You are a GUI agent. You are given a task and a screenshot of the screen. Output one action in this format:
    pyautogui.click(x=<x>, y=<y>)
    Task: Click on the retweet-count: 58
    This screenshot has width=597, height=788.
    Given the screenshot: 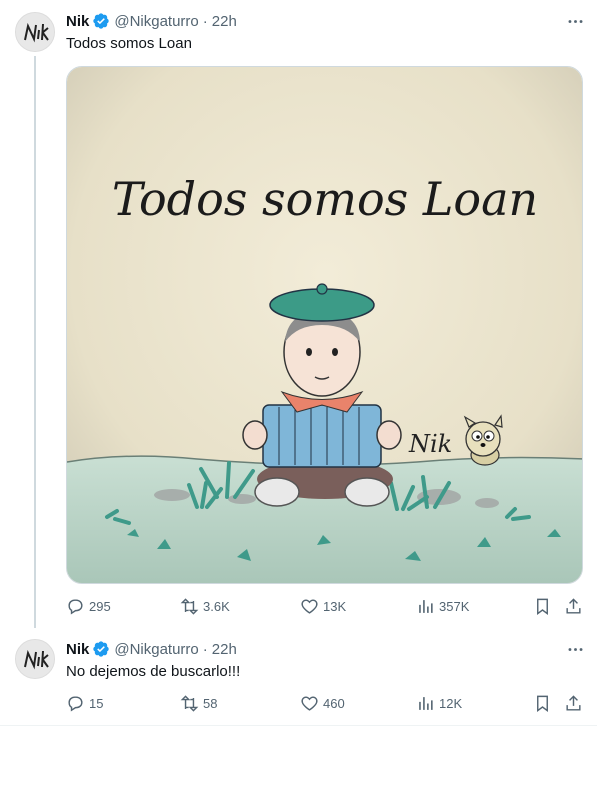 What is the action you would take?
    pyautogui.click(x=210, y=703)
    